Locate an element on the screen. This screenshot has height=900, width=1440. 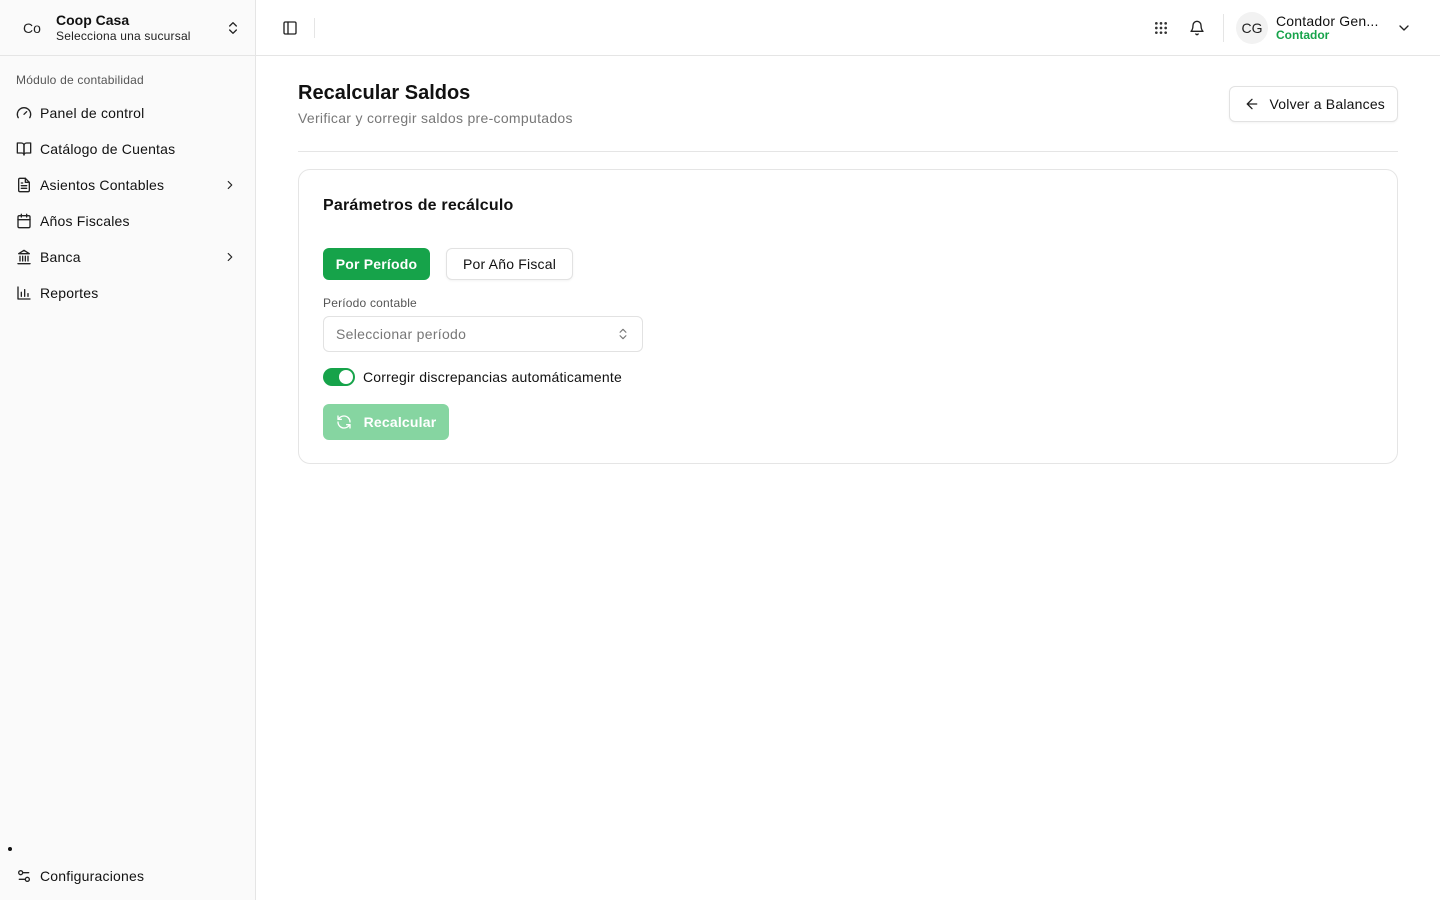
page-title: Recalcular Saldos is located at coordinates (384, 93).